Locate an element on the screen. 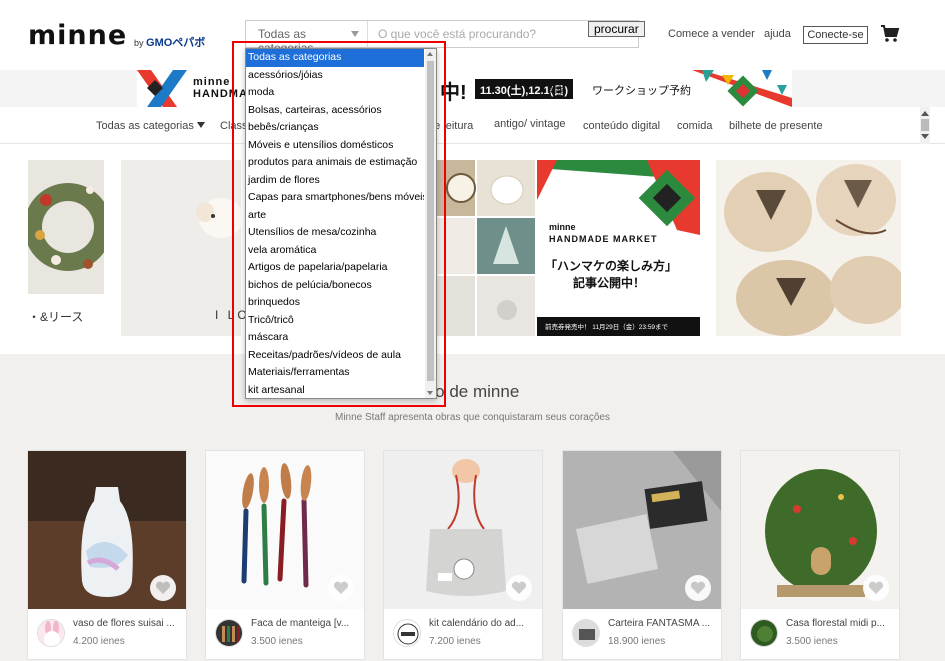 This screenshot has height=661, width=945. nav-scrollbar is located at coordinates (925, 125).